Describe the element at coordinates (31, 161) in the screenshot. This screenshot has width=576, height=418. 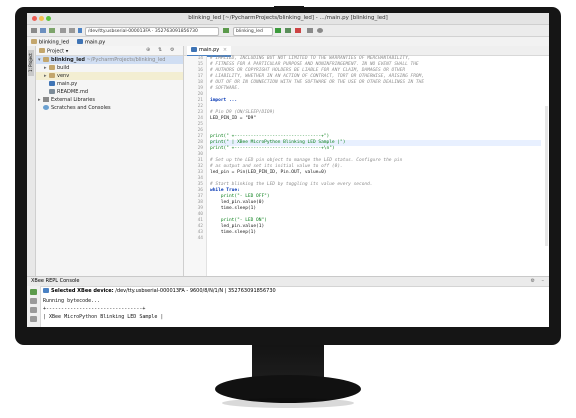
I see `tool-window-strip: 1: Project` at that location.